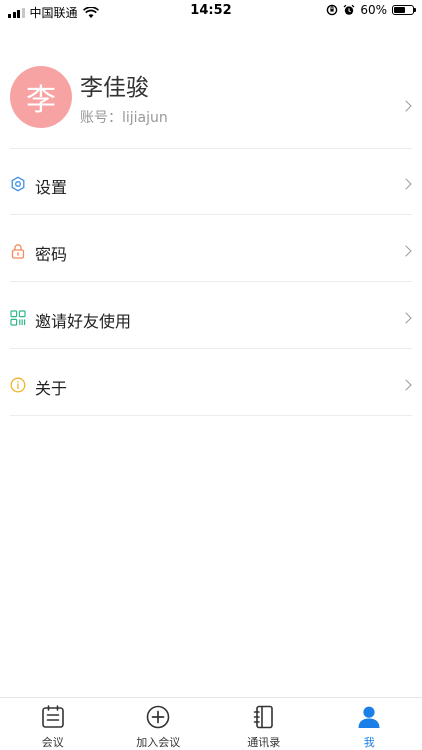 The width and height of the screenshot is (422, 750). I want to click on status-bar: 中国联通 14:52 60%, so click(211, 11).